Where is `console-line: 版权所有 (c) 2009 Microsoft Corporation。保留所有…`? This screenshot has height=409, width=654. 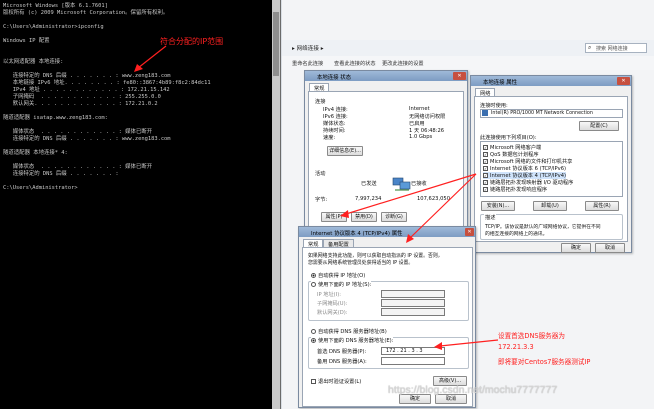 console-line: 版权所有 (c) 2009 Microsoft Corporation。保留所有… is located at coordinates (86, 13).